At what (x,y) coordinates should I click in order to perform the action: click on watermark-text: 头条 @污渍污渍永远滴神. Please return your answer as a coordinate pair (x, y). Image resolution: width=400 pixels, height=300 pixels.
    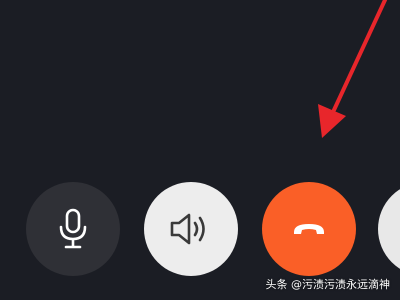
    Looking at the image, I should click on (328, 284).